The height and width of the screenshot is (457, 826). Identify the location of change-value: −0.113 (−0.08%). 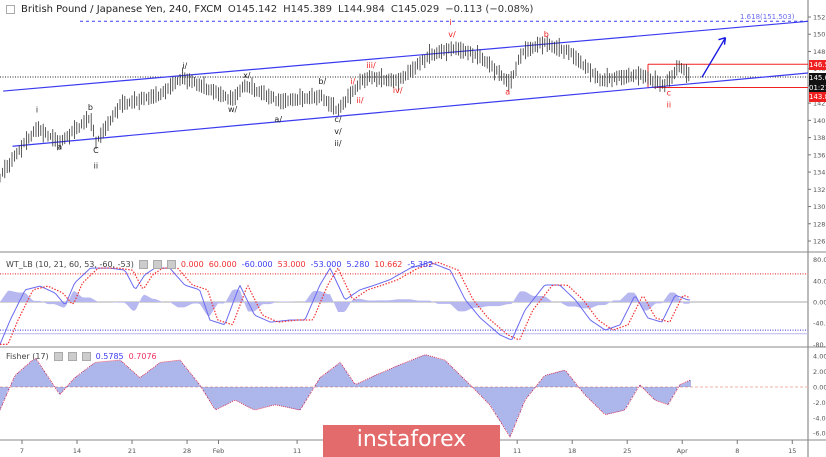
(489, 9).